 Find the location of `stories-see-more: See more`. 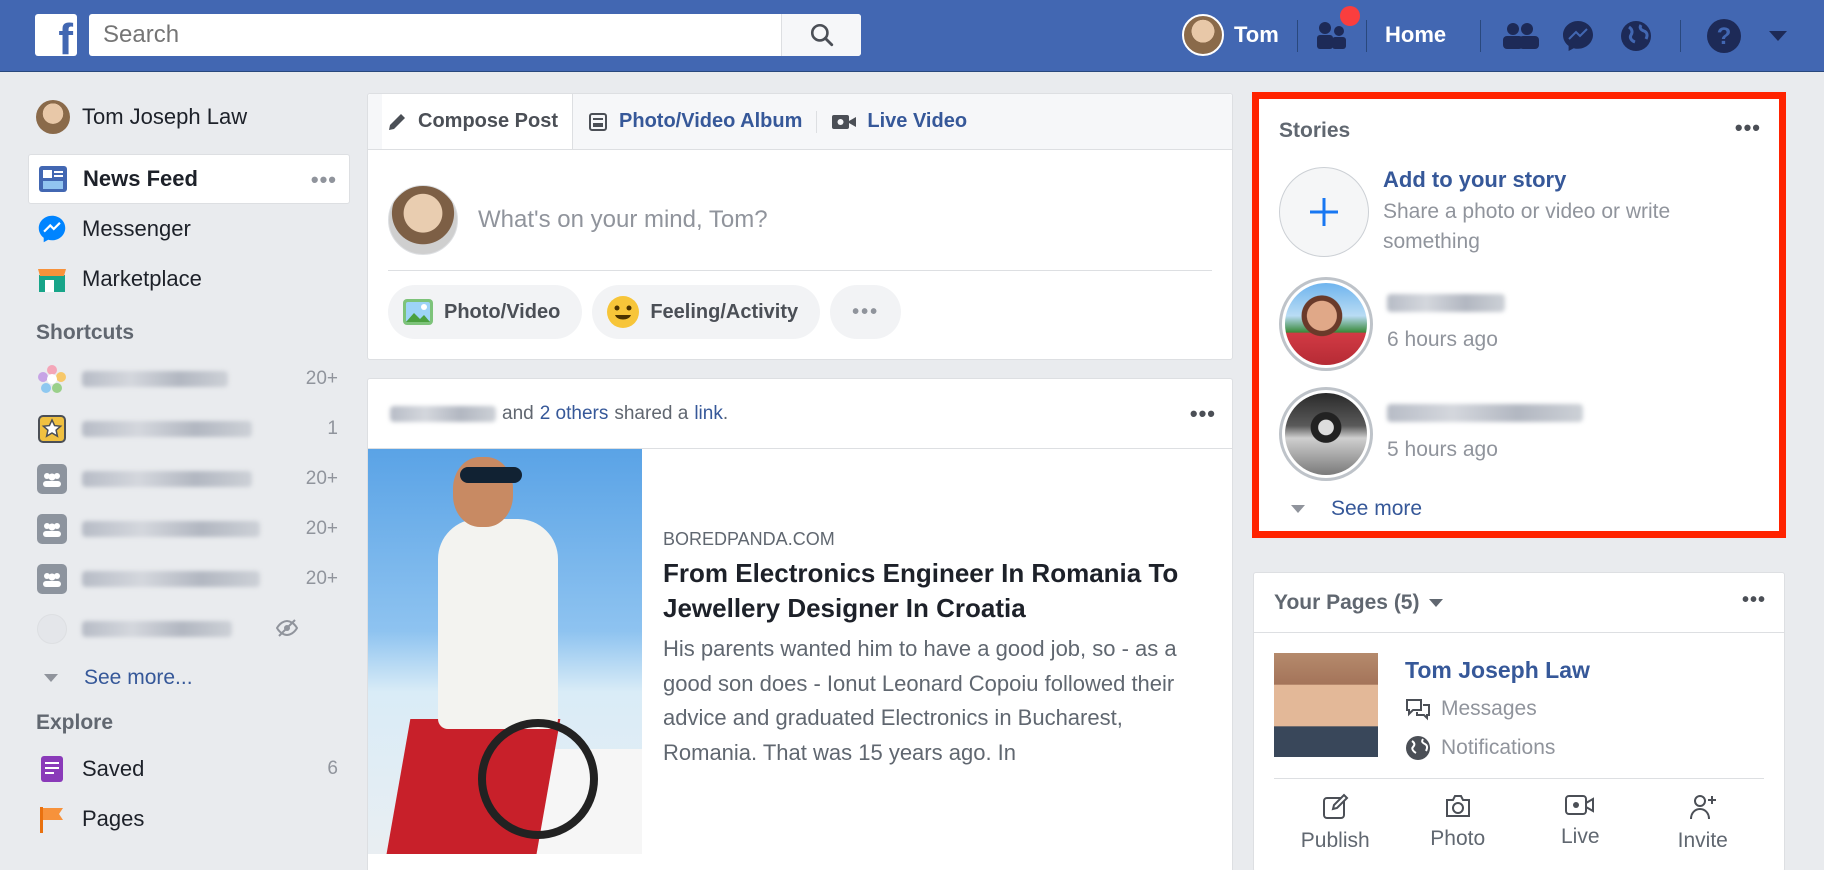

stories-see-more: See more is located at coordinates (1356, 509).